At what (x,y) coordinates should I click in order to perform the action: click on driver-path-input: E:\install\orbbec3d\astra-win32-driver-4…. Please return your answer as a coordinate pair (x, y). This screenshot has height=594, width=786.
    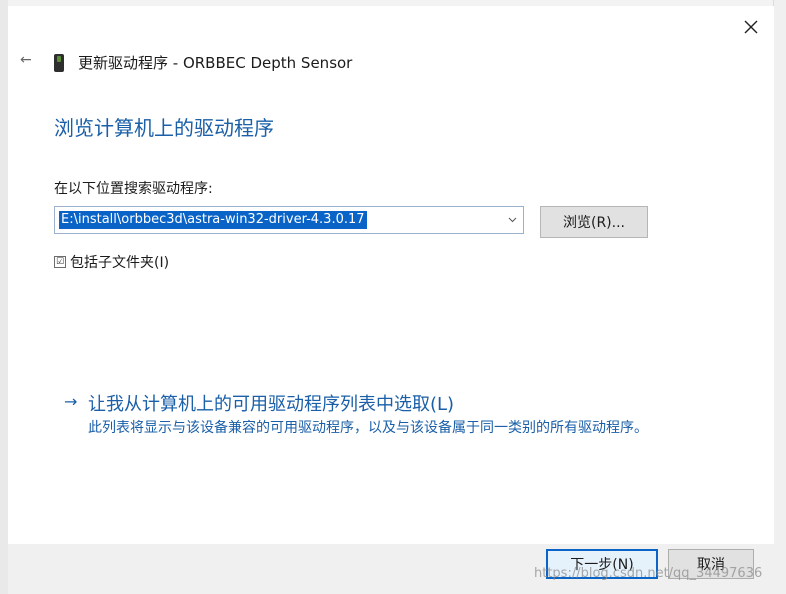
    Looking at the image, I should click on (213, 220).